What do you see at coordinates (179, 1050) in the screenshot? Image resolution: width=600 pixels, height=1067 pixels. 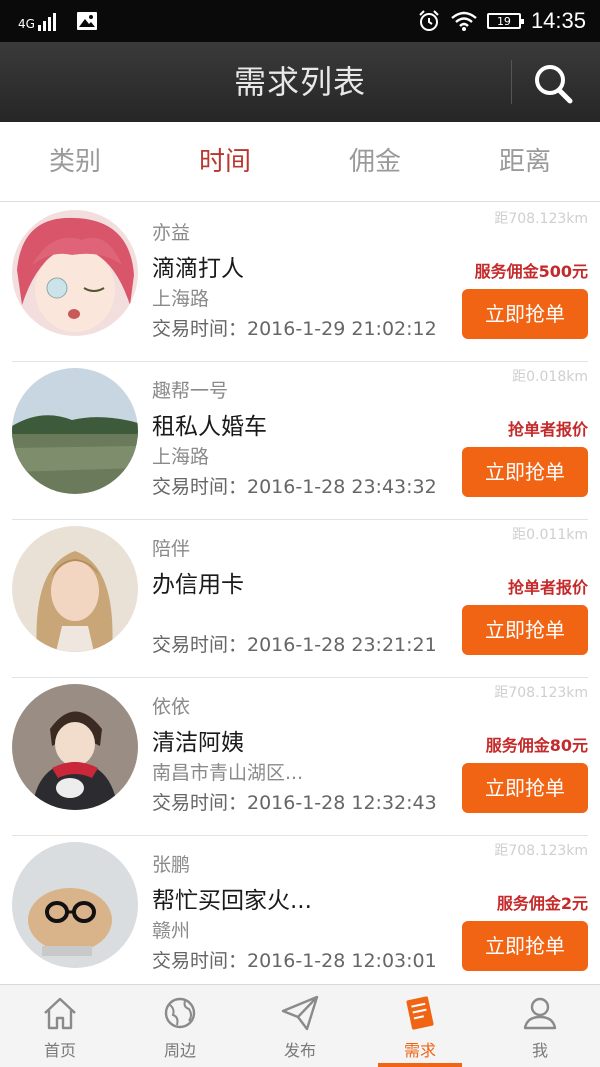 I see `nav-label: 周边` at bounding box center [179, 1050].